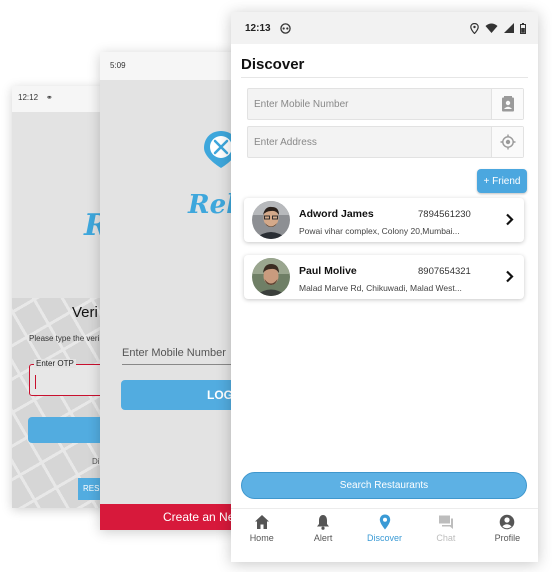 Image resolution: width=552 pixels, height=572 pixels. I want to click on status-time: 5:09, so click(118, 65).